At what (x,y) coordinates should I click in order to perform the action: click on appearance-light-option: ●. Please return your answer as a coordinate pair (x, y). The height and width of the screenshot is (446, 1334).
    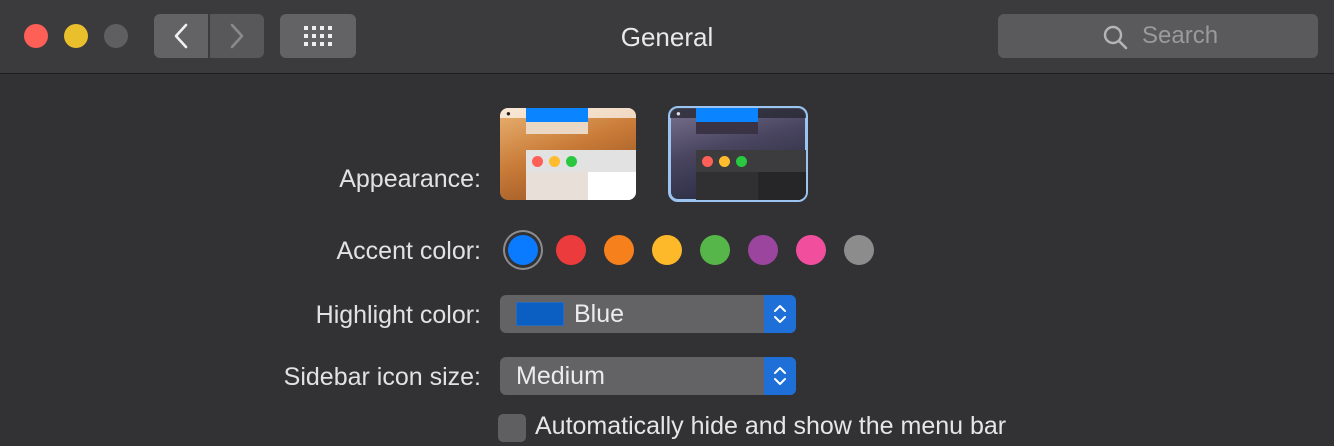
    Looking at the image, I should click on (568, 154).